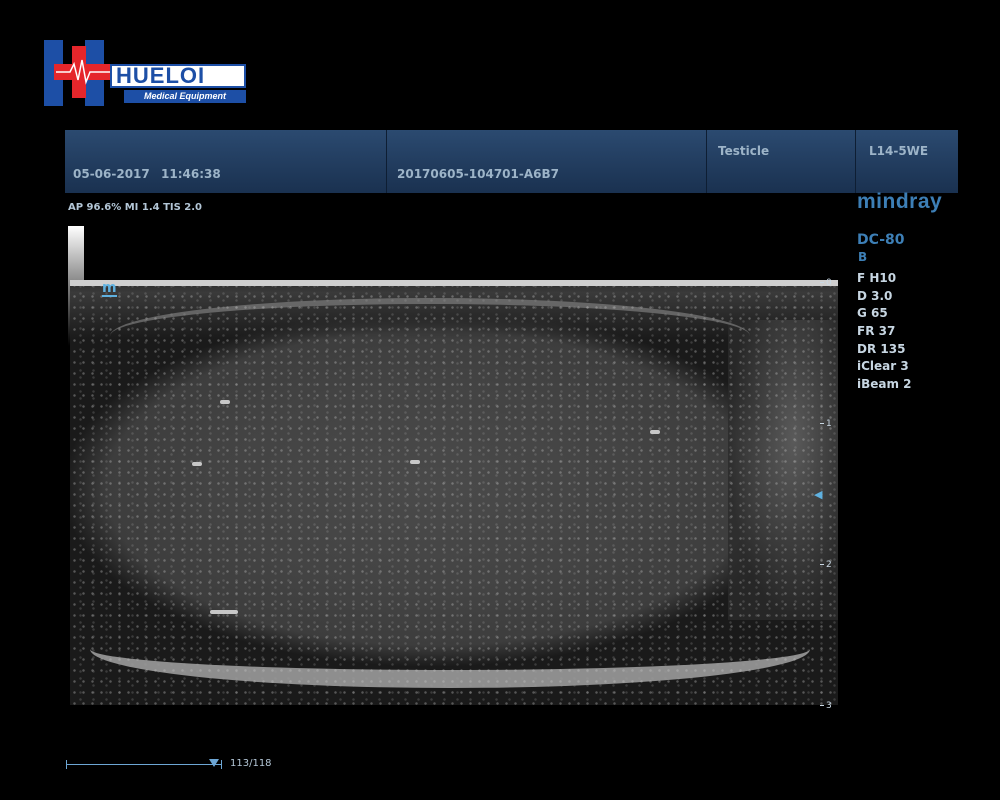 This screenshot has height=800, width=1000. Describe the element at coordinates (907, 161) in the screenshot. I see `probe-cell: L14-5WE` at that location.